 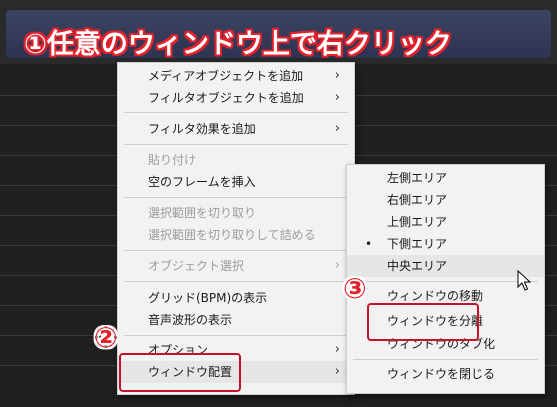 What do you see at coordinates (236, 98) in the screenshot?
I see `menu-item-add-filter-object: フィルタオブジェクトを追加 ›` at bounding box center [236, 98].